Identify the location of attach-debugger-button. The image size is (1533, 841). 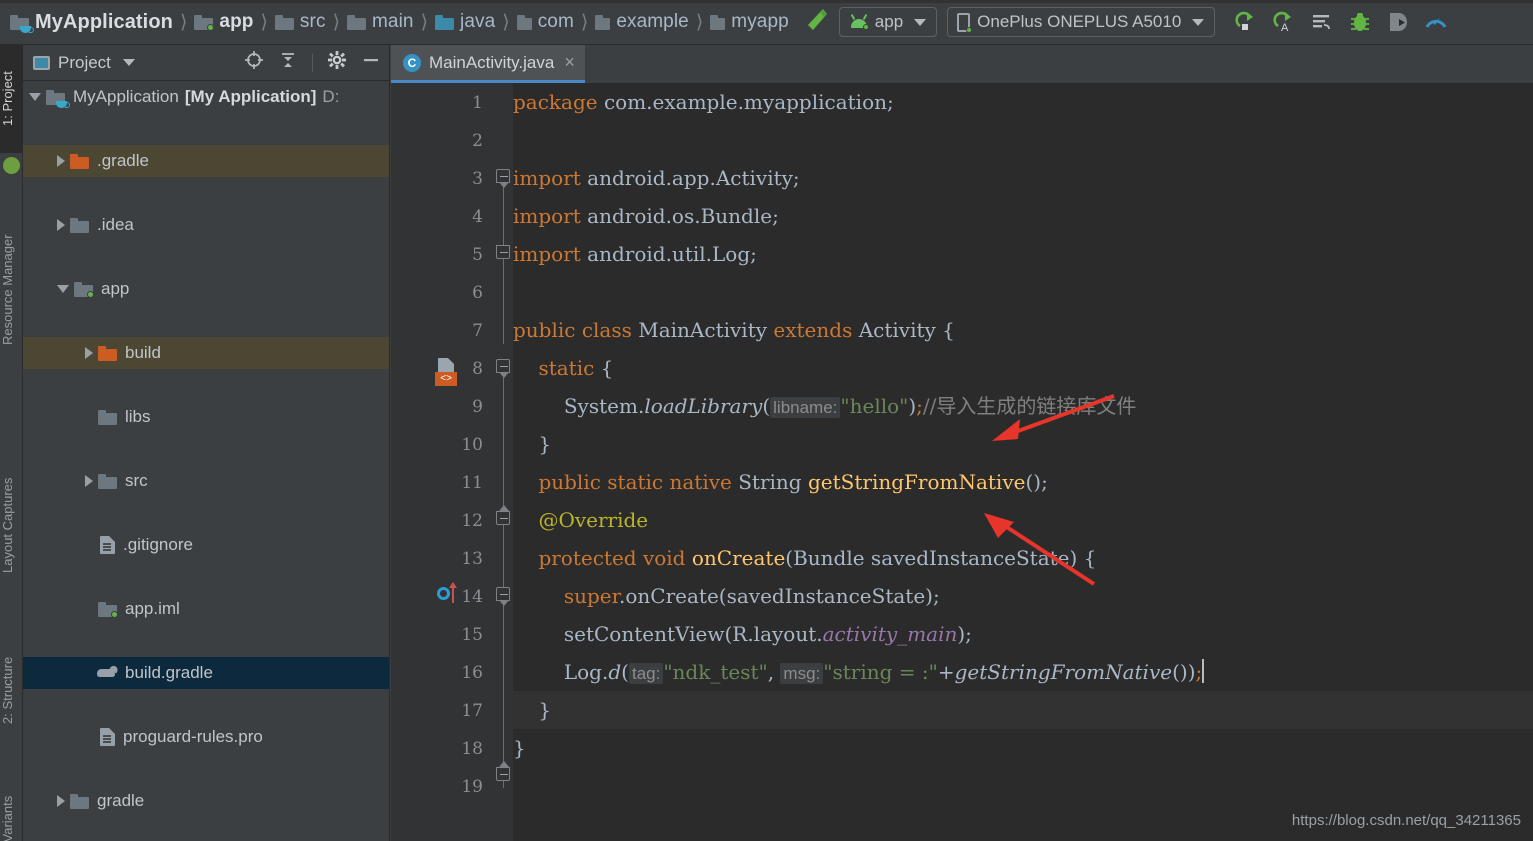
(1398, 22).